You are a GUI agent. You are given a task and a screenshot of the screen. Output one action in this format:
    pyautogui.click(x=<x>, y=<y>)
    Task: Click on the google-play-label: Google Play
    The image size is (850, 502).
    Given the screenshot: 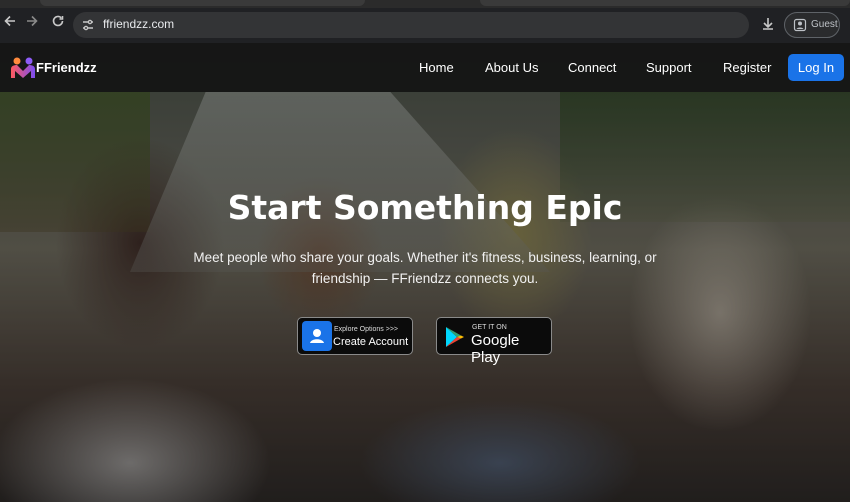 What is the action you would take?
    pyautogui.click(x=495, y=349)
    